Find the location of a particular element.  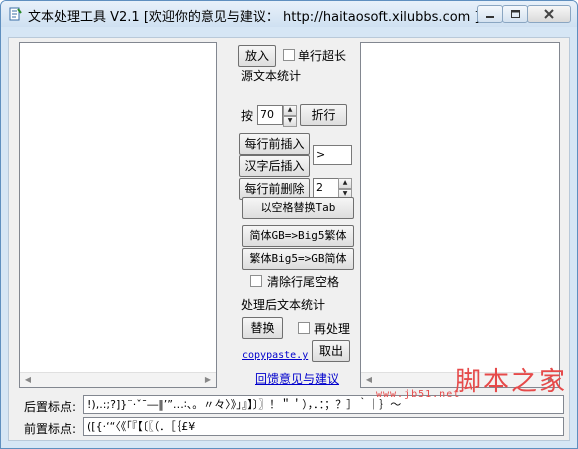

delete-count-spinner: ▲ ▼ is located at coordinates (345, 189).